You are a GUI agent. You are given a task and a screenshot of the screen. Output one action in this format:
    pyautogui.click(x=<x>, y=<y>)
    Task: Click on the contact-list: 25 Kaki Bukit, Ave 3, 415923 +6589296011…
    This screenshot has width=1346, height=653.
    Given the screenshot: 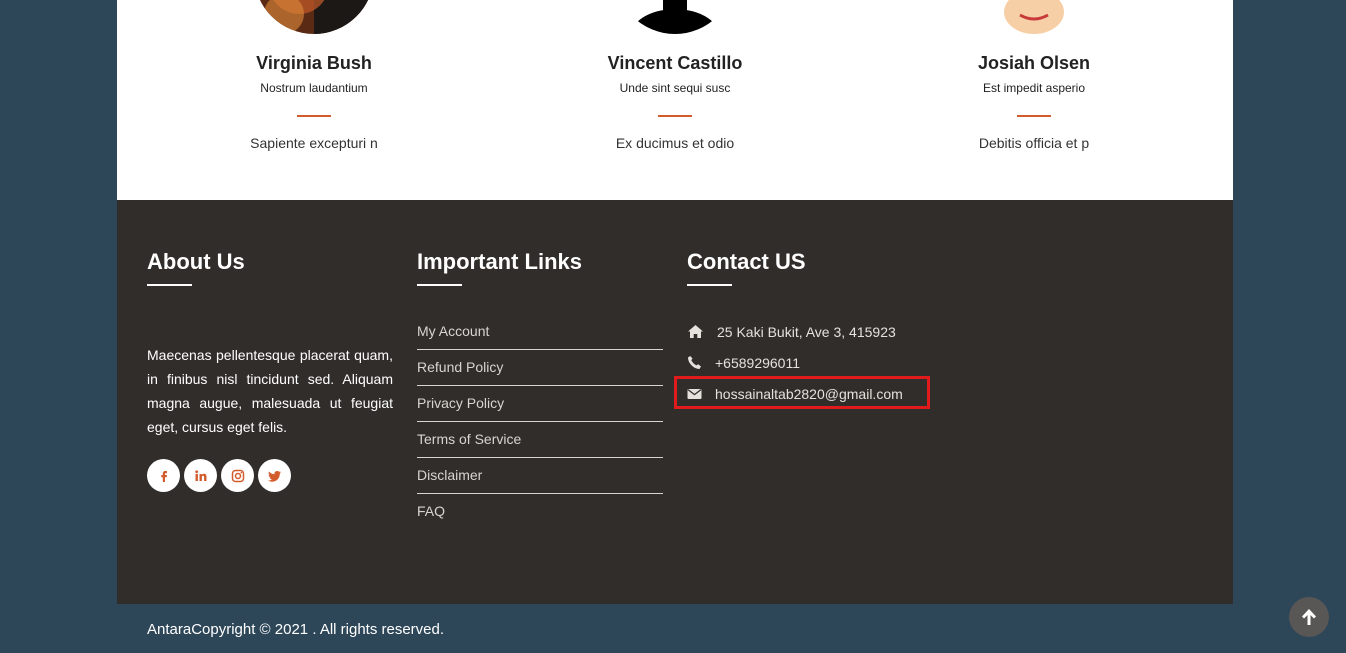 What is the action you would take?
    pyautogui.click(x=830, y=362)
    